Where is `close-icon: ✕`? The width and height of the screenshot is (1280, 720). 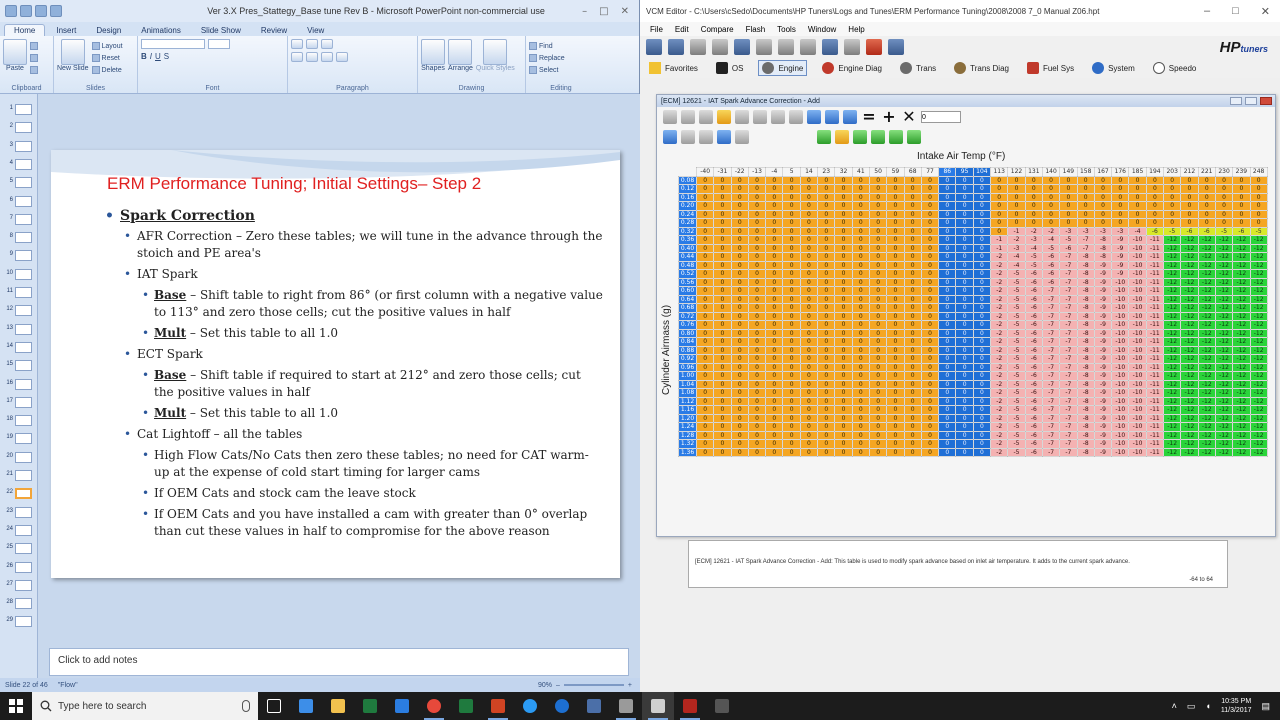 close-icon: ✕ is located at coordinates (1265, 11).